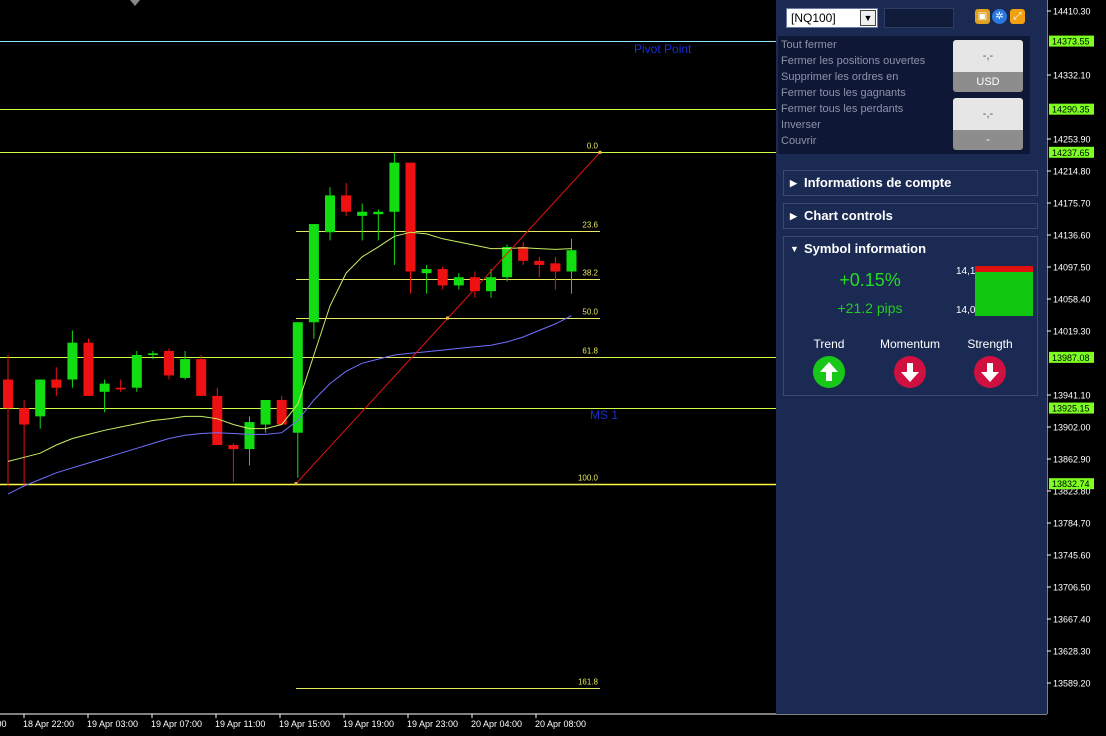 The width and height of the screenshot is (1106, 736). Describe the element at coordinates (112, 724) in the screenshot. I see `time-tick-label: 19 Apr 03:00` at that location.